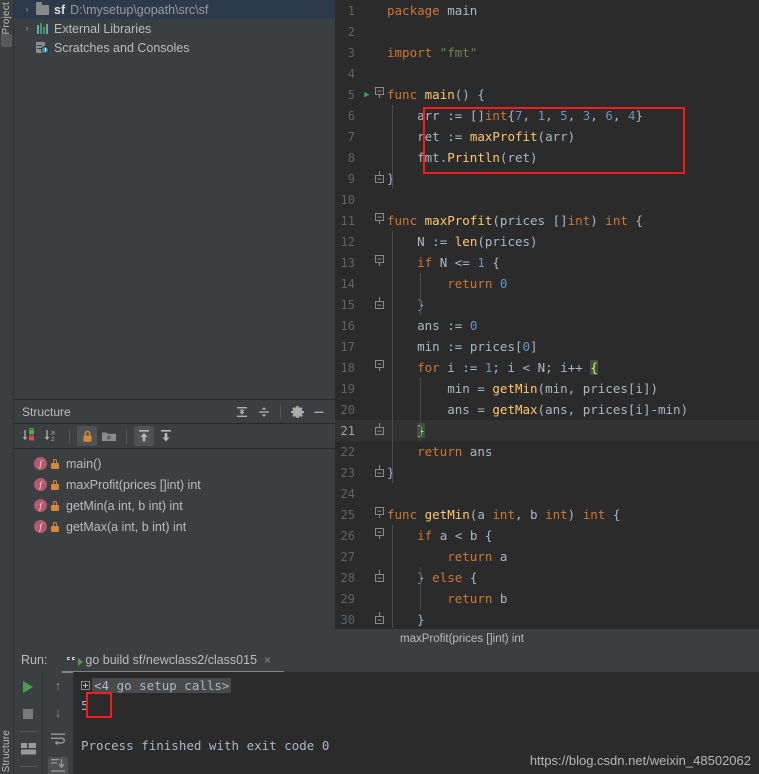  What do you see at coordinates (547, 178) in the screenshot?
I see `code-line: 9}` at bounding box center [547, 178].